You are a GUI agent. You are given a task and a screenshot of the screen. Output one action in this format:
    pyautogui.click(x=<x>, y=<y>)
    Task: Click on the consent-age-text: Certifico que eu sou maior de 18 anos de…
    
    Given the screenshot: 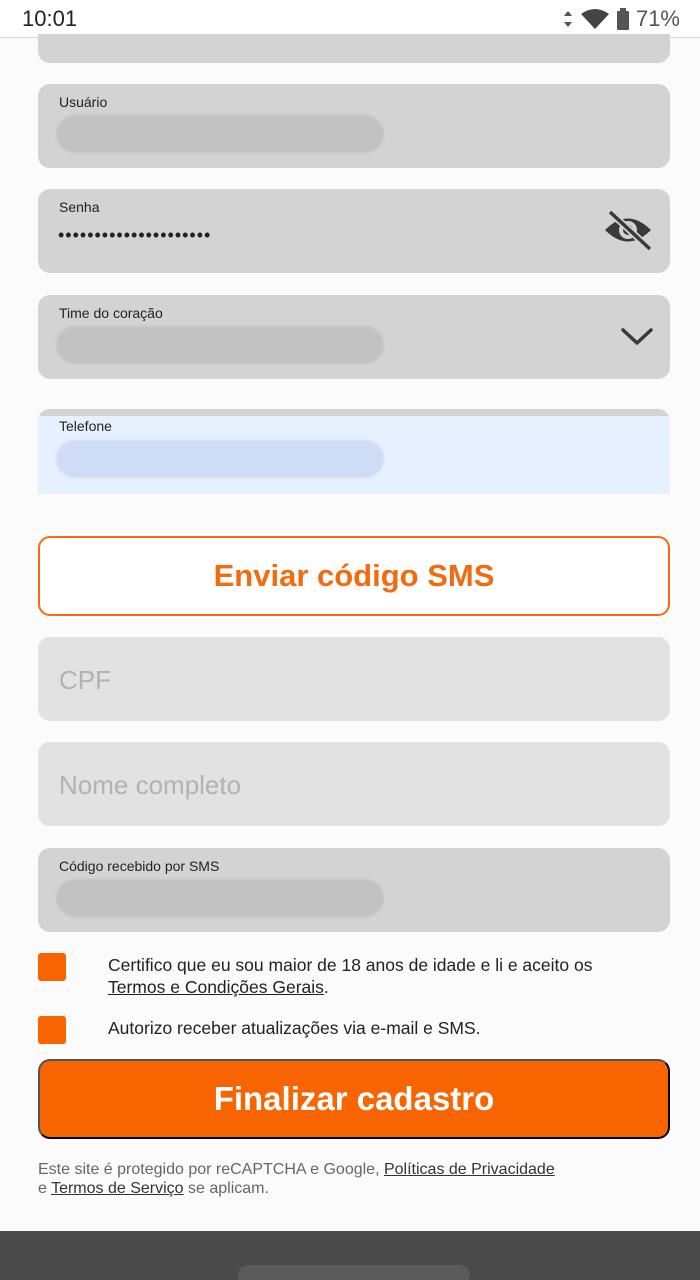 What is the action you would take?
    pyautogui.click(x=350, y=976)
    